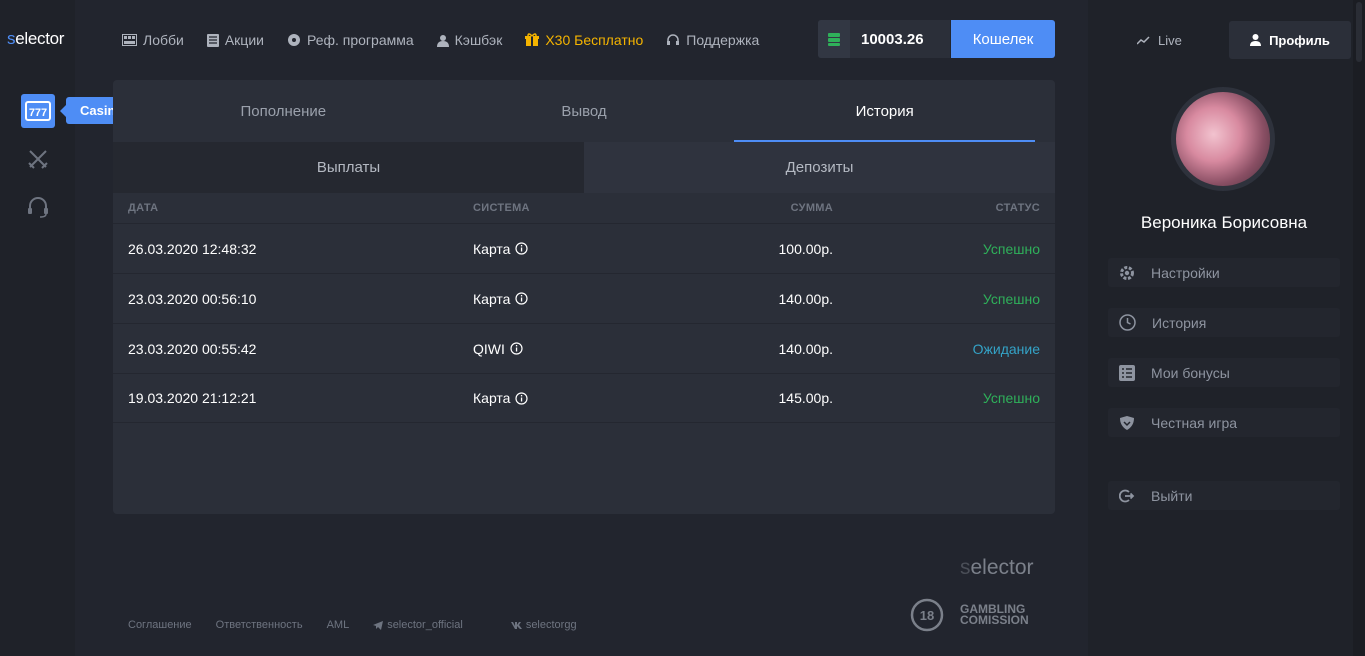 The height and width of the screenshot is (656, 1365). Describe the element at coordinates (235, 40) in the screenshot. I see `nav-promotions: Акции` at that location.